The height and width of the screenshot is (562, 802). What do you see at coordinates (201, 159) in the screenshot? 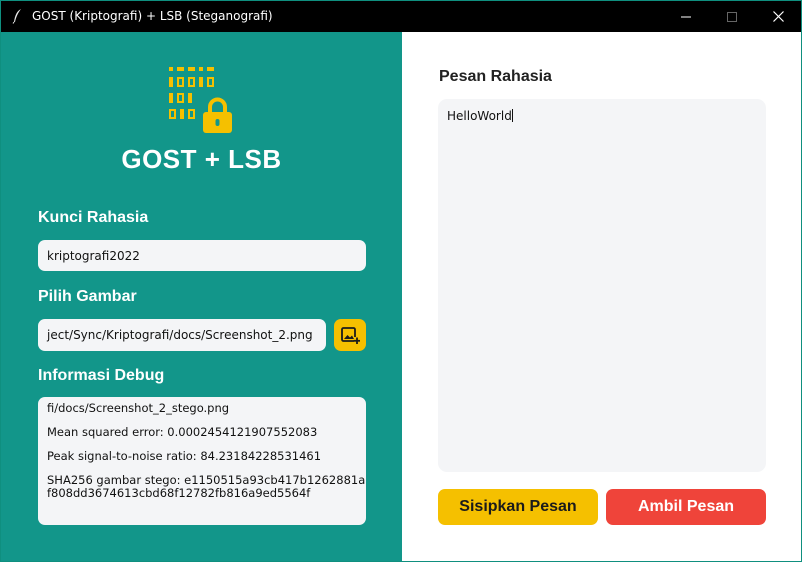
I see `app-title: GOST + LSB` at bounding box center [201, 159].